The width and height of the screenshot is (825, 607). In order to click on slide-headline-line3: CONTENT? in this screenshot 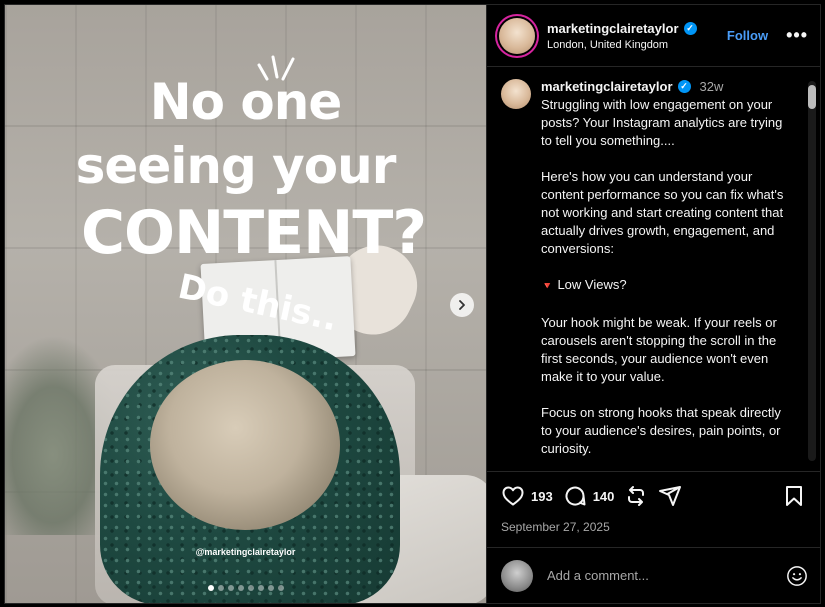, I will do `click(253, 233)`.